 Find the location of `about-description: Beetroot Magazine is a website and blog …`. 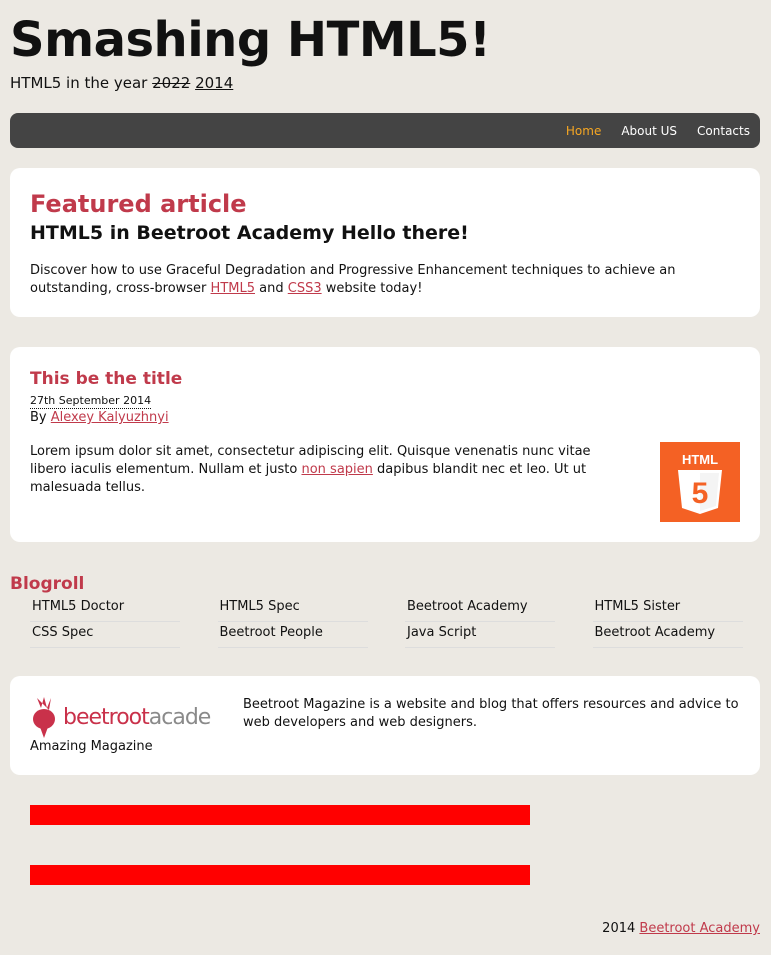

about-description: Beetroot Magazine is a website and blog … is located at coordinates (491, 713).